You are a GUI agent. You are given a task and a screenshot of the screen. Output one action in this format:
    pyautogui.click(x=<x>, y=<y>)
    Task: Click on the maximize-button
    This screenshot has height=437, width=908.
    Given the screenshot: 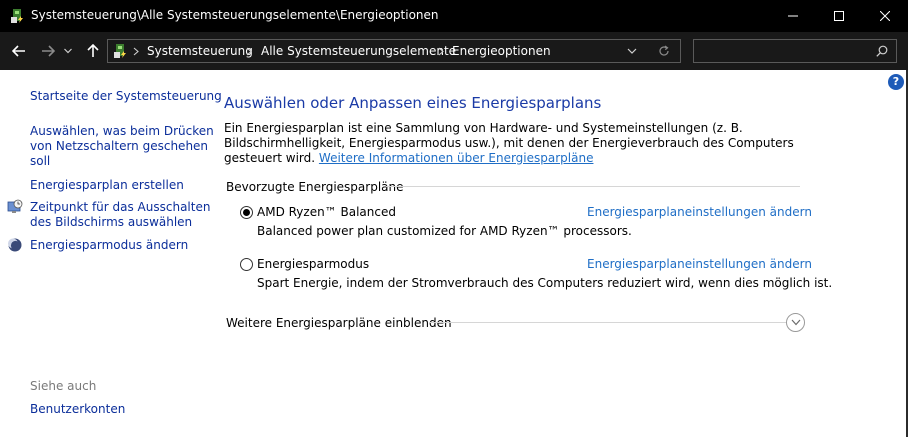 What is the action you would take?
    pyautogui.click(x=839, y=16)
    